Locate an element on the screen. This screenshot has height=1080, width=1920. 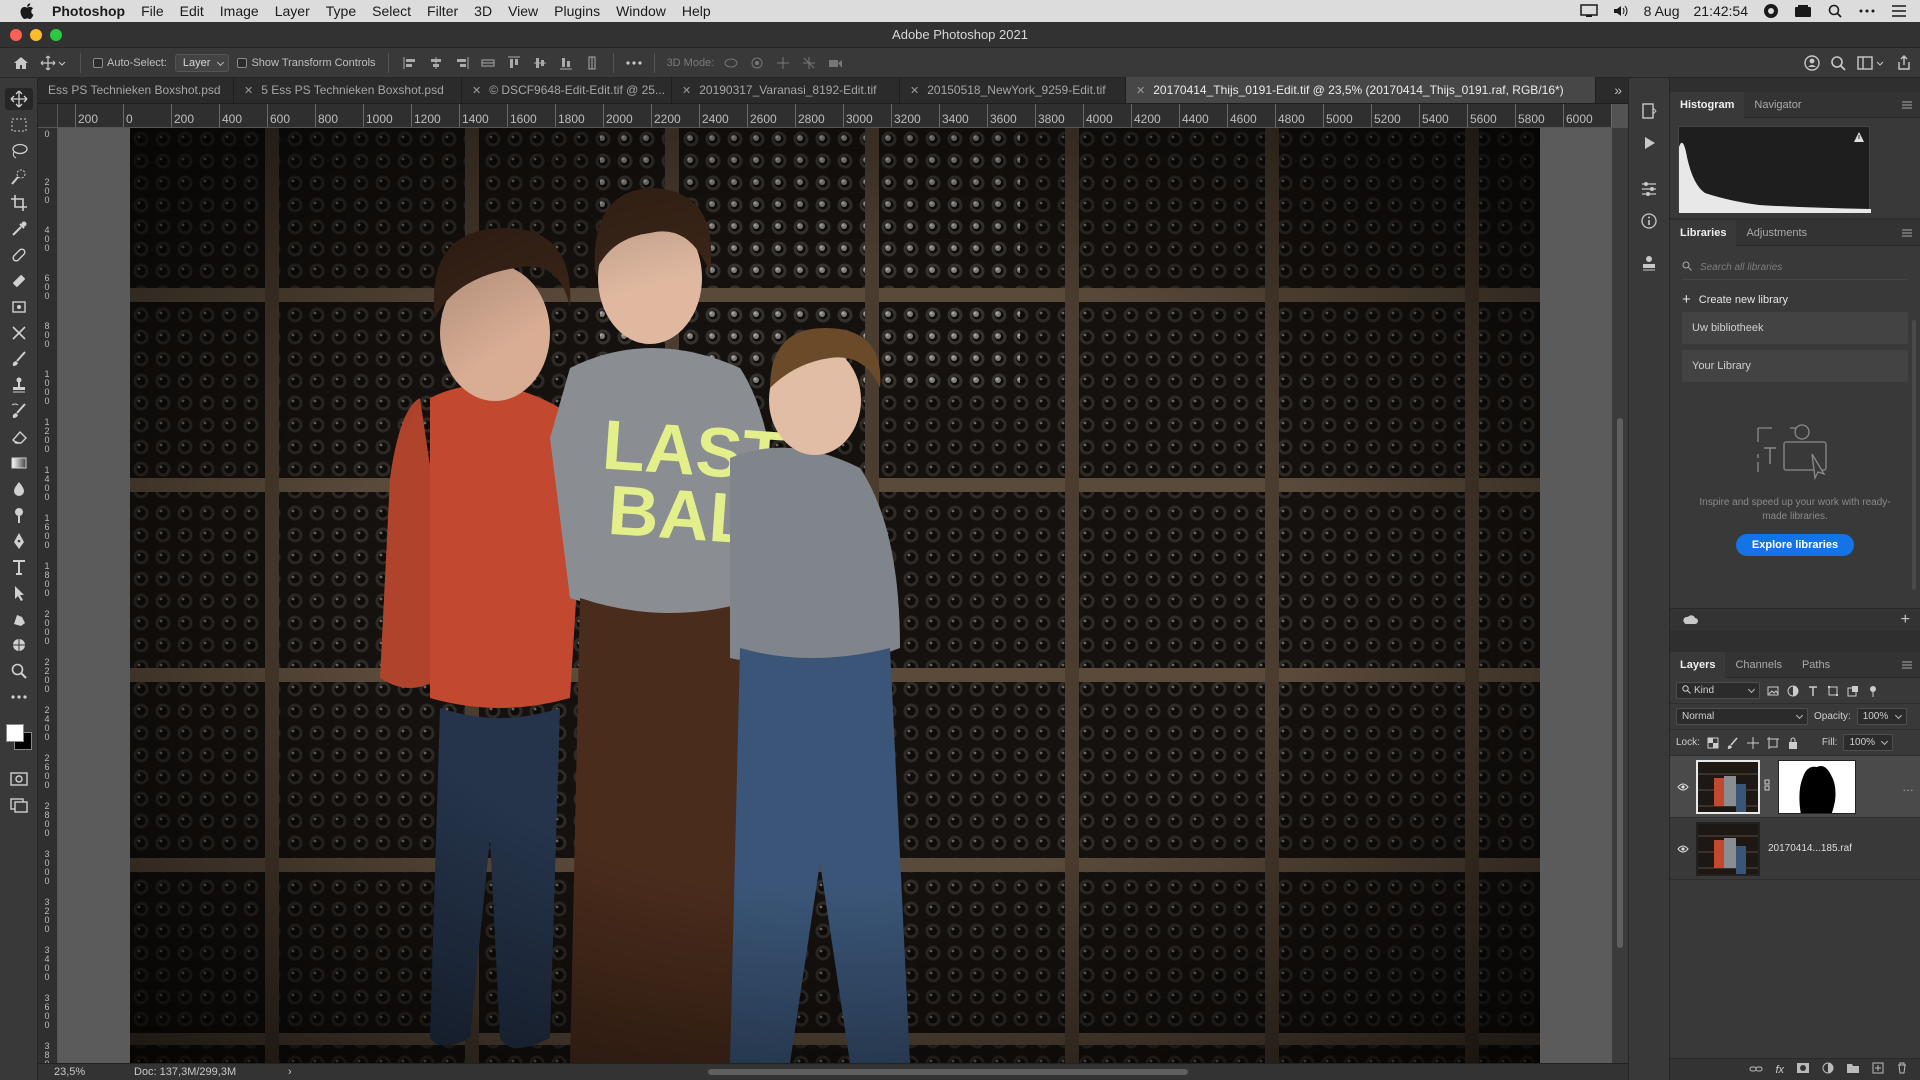
spotlight-search-icon is located at coordinates (1835, 11).